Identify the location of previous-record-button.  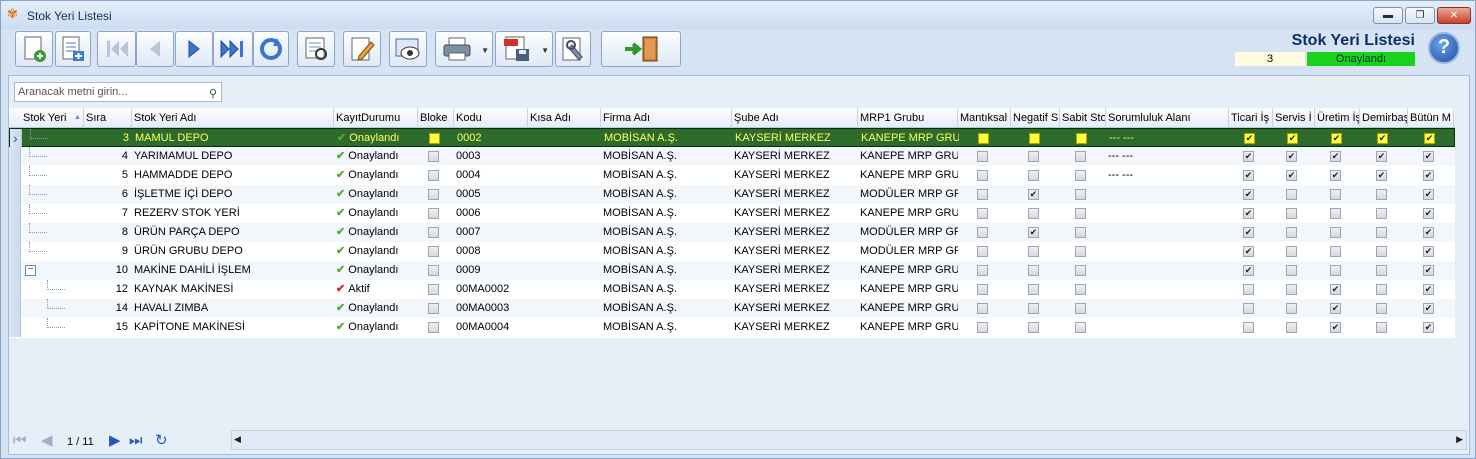
(155, 49).